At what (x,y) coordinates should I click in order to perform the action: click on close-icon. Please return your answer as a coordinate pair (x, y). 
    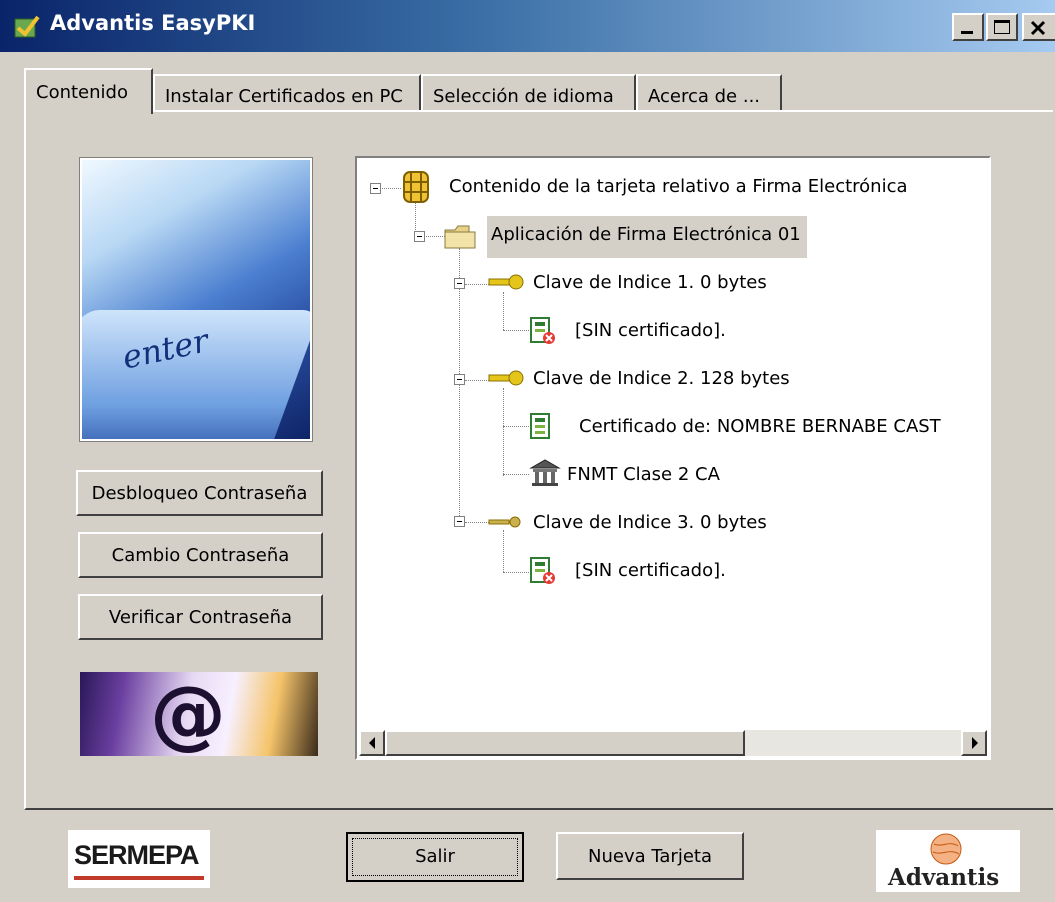
    Looking at the image, I should click on (1038, 28).